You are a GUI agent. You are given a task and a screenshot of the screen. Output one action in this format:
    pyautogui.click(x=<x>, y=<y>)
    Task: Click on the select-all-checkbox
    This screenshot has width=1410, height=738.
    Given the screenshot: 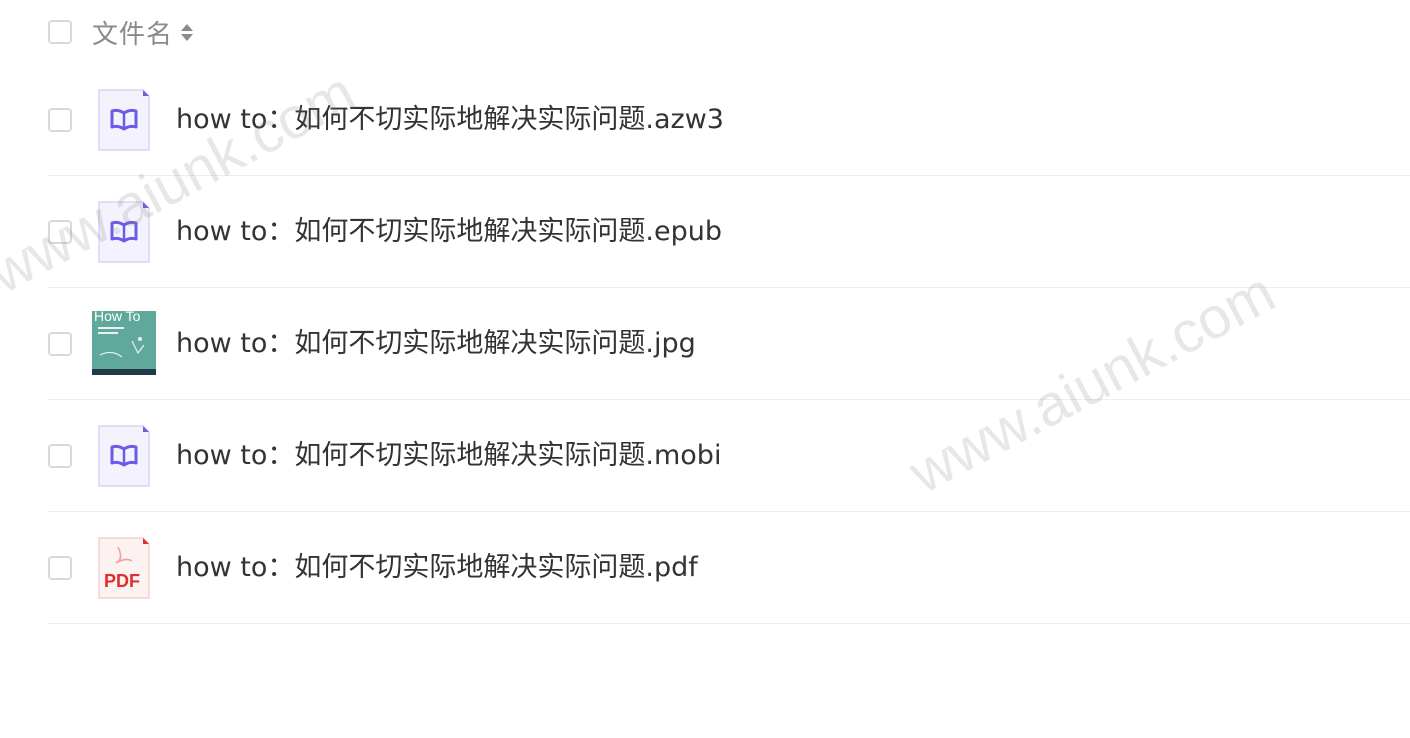 What is the action you would take?
    pyautogui.click(x=60, y=32)
    